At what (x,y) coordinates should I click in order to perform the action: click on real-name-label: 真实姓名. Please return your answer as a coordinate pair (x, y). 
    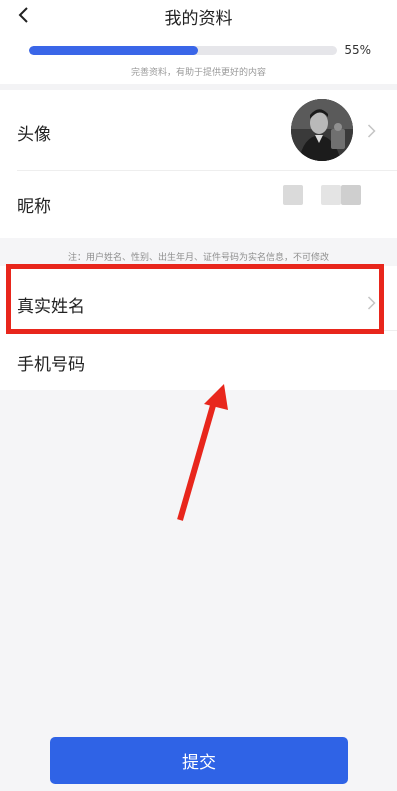
    Looking at the image, I should click on (51, 307).